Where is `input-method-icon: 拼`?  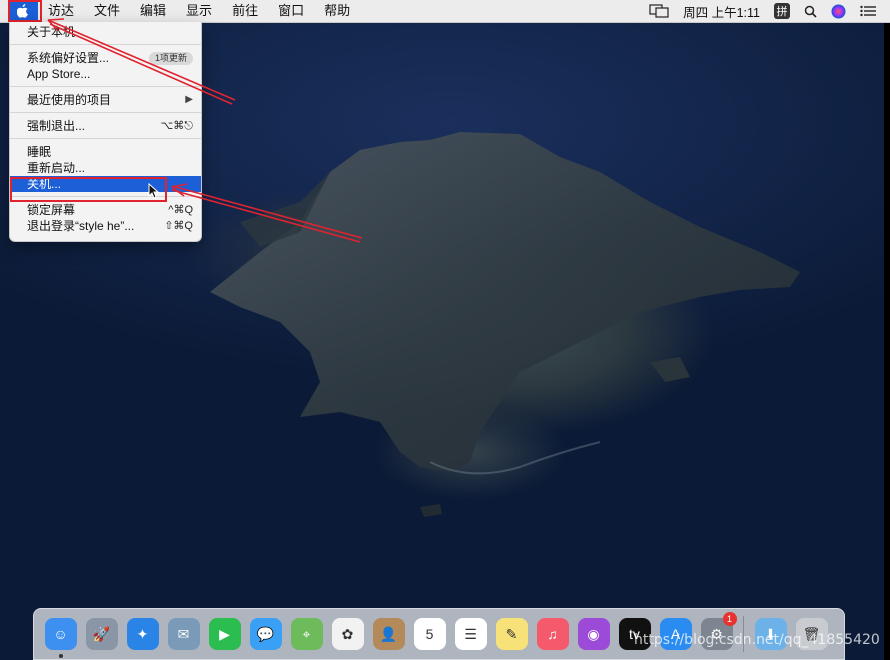 input-method-icon: 拼 is located at coordinates (782, 11).